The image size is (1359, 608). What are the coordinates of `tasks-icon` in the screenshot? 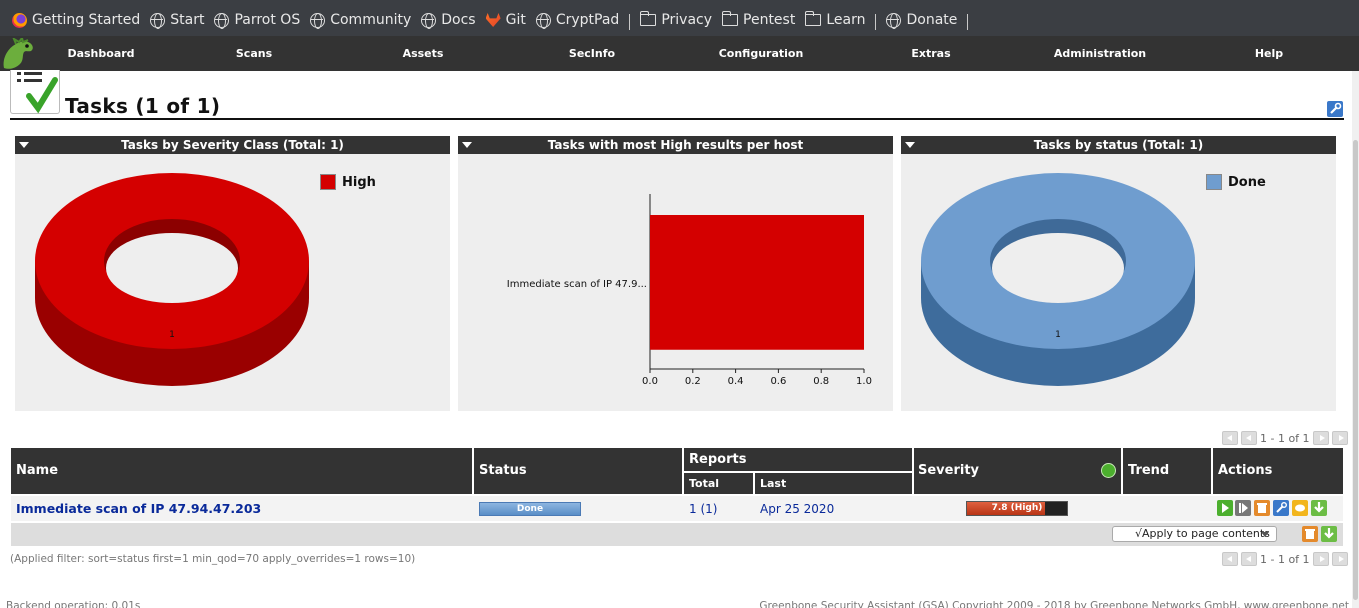 It's located at (35, 92).